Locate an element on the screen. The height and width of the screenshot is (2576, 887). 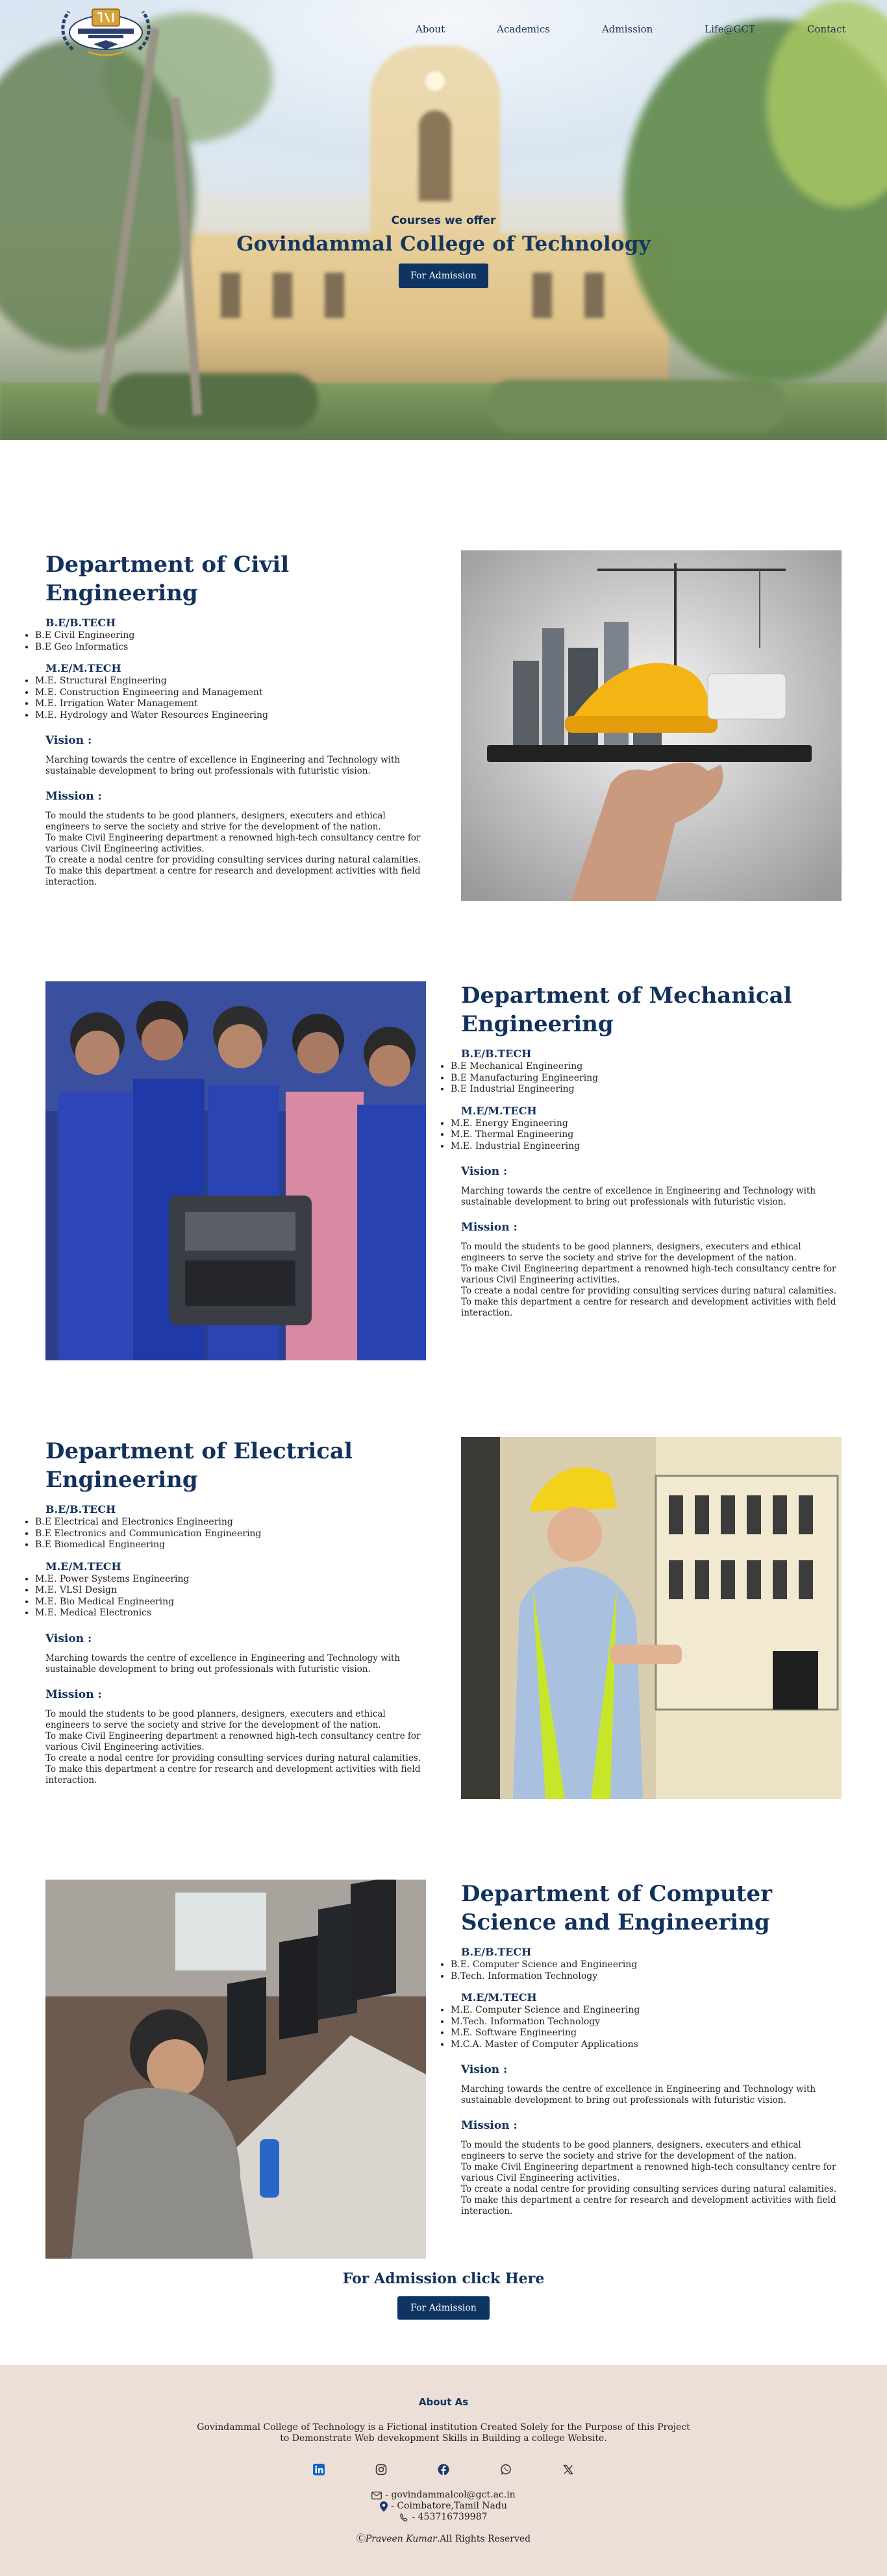
list-item: M.E. Medical Electronics is located at coordinates (232, 1613).